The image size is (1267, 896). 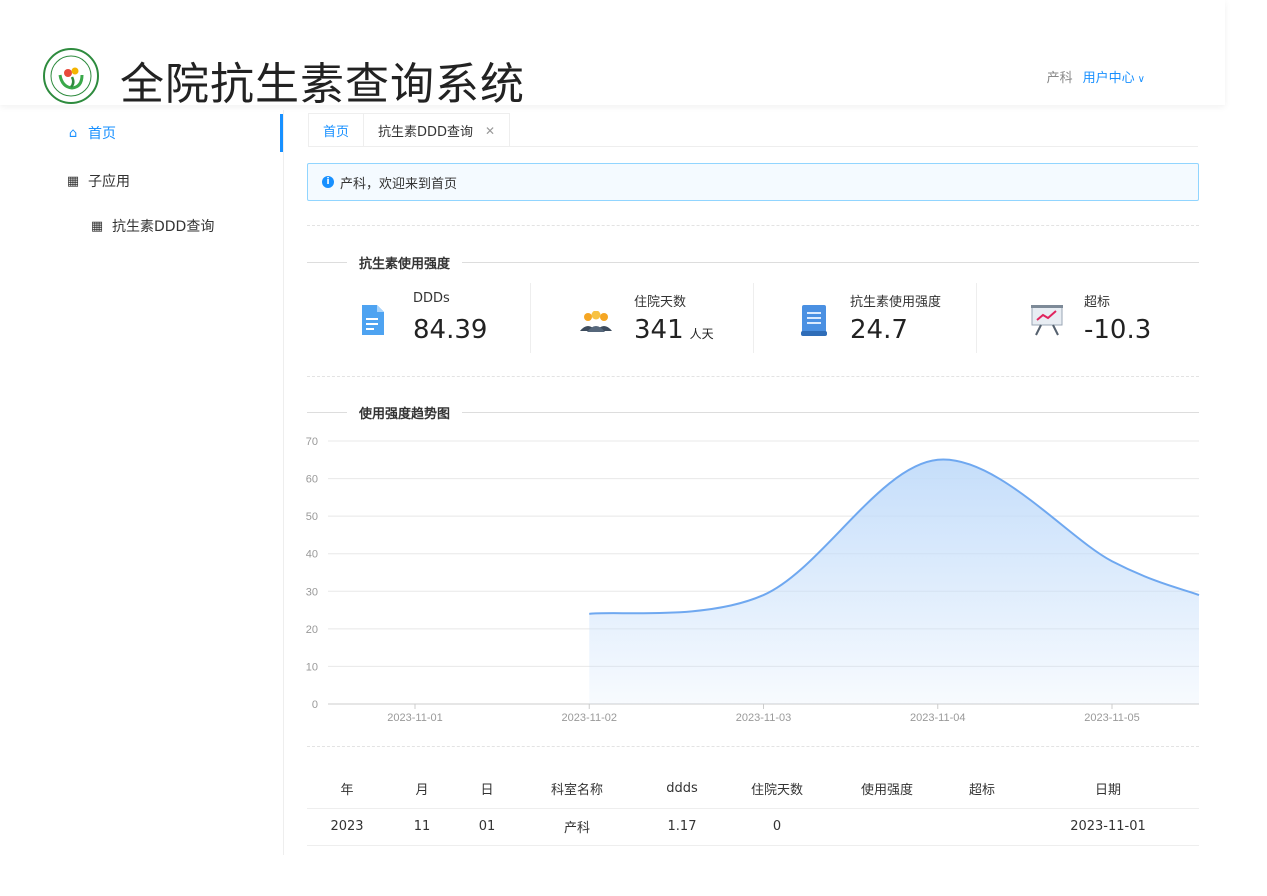 What do you see at coordinates (414, 718) in the screenshot?
I see `x-tick-label: 2023-11-01` at bounding box center [414, 718].